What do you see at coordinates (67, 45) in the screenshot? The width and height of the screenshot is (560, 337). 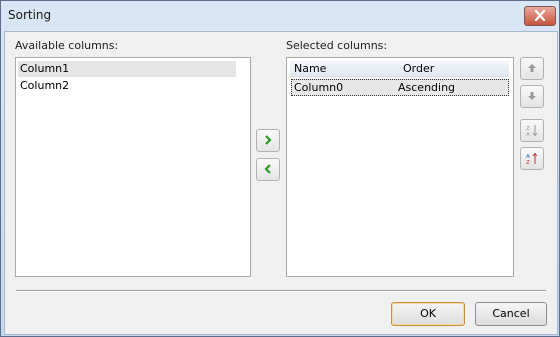 I see `available-columns-label: Available columns:` at bounding box center [67, 45].